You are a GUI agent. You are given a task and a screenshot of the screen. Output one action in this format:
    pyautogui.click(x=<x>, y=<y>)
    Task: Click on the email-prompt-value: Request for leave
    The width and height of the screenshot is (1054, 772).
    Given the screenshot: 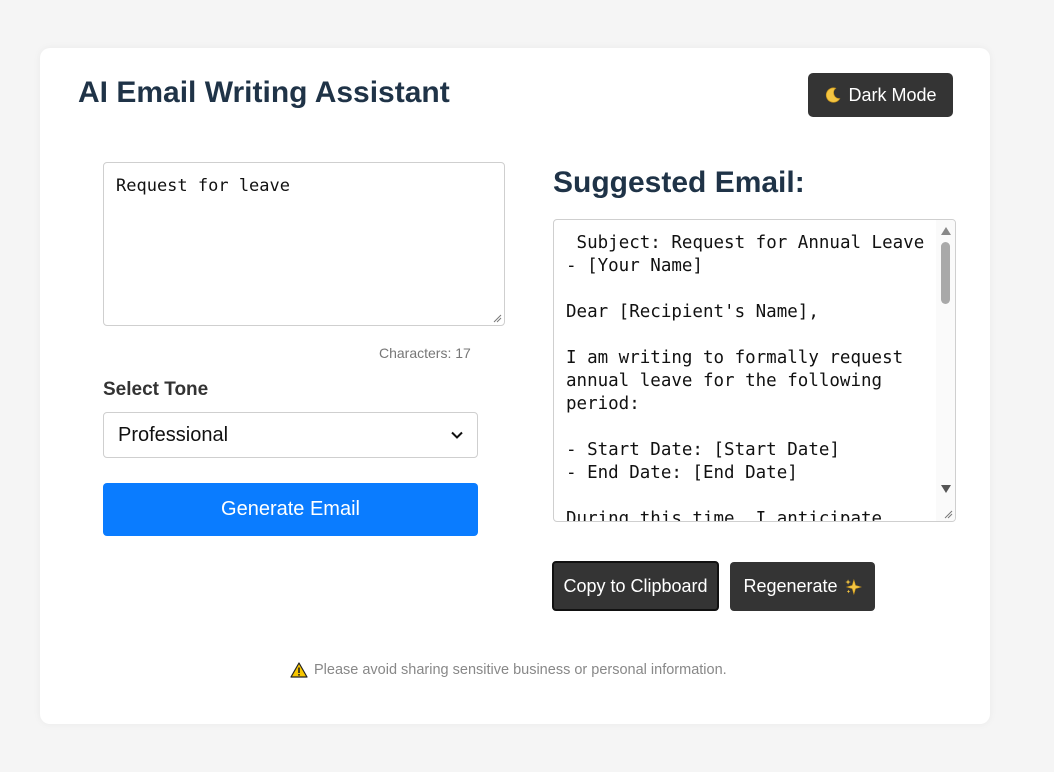 What is the action you would take?
    pyautogui.click(x=203, y=186)
    